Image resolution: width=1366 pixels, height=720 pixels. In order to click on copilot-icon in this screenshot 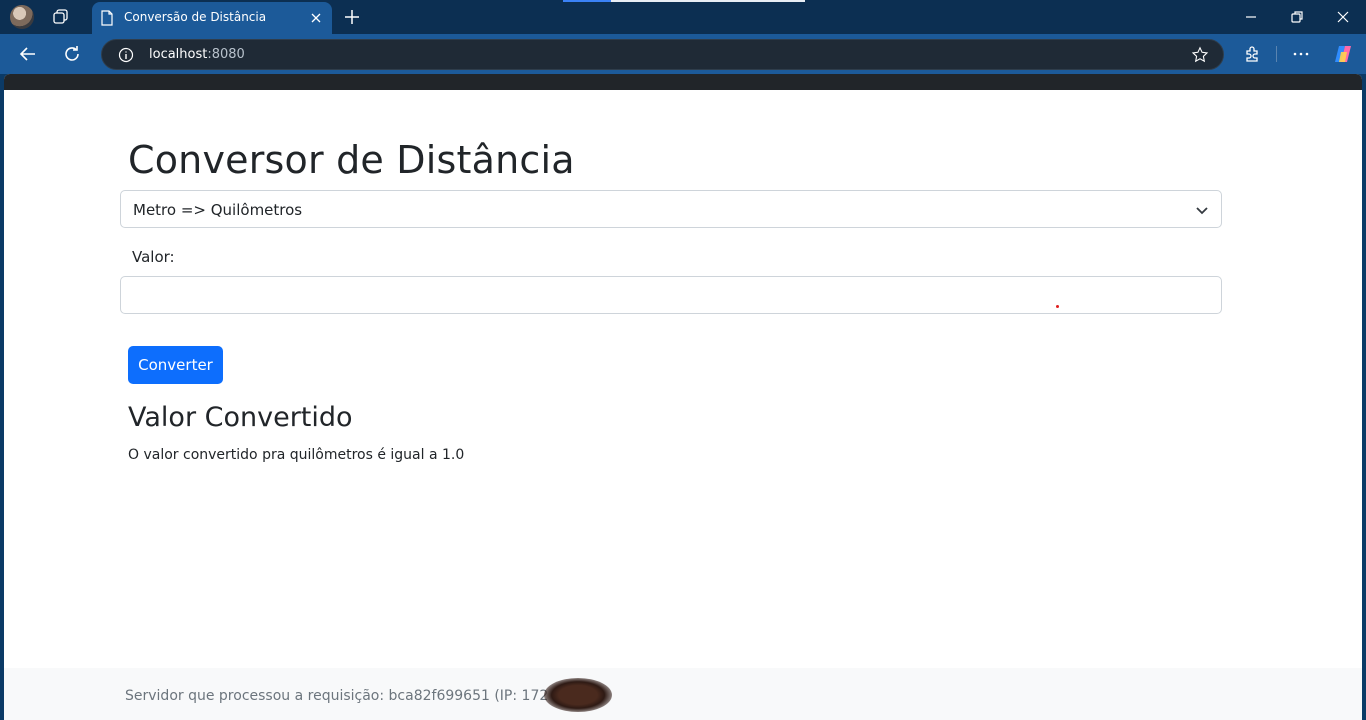, I will do `click(1343, 54)`.